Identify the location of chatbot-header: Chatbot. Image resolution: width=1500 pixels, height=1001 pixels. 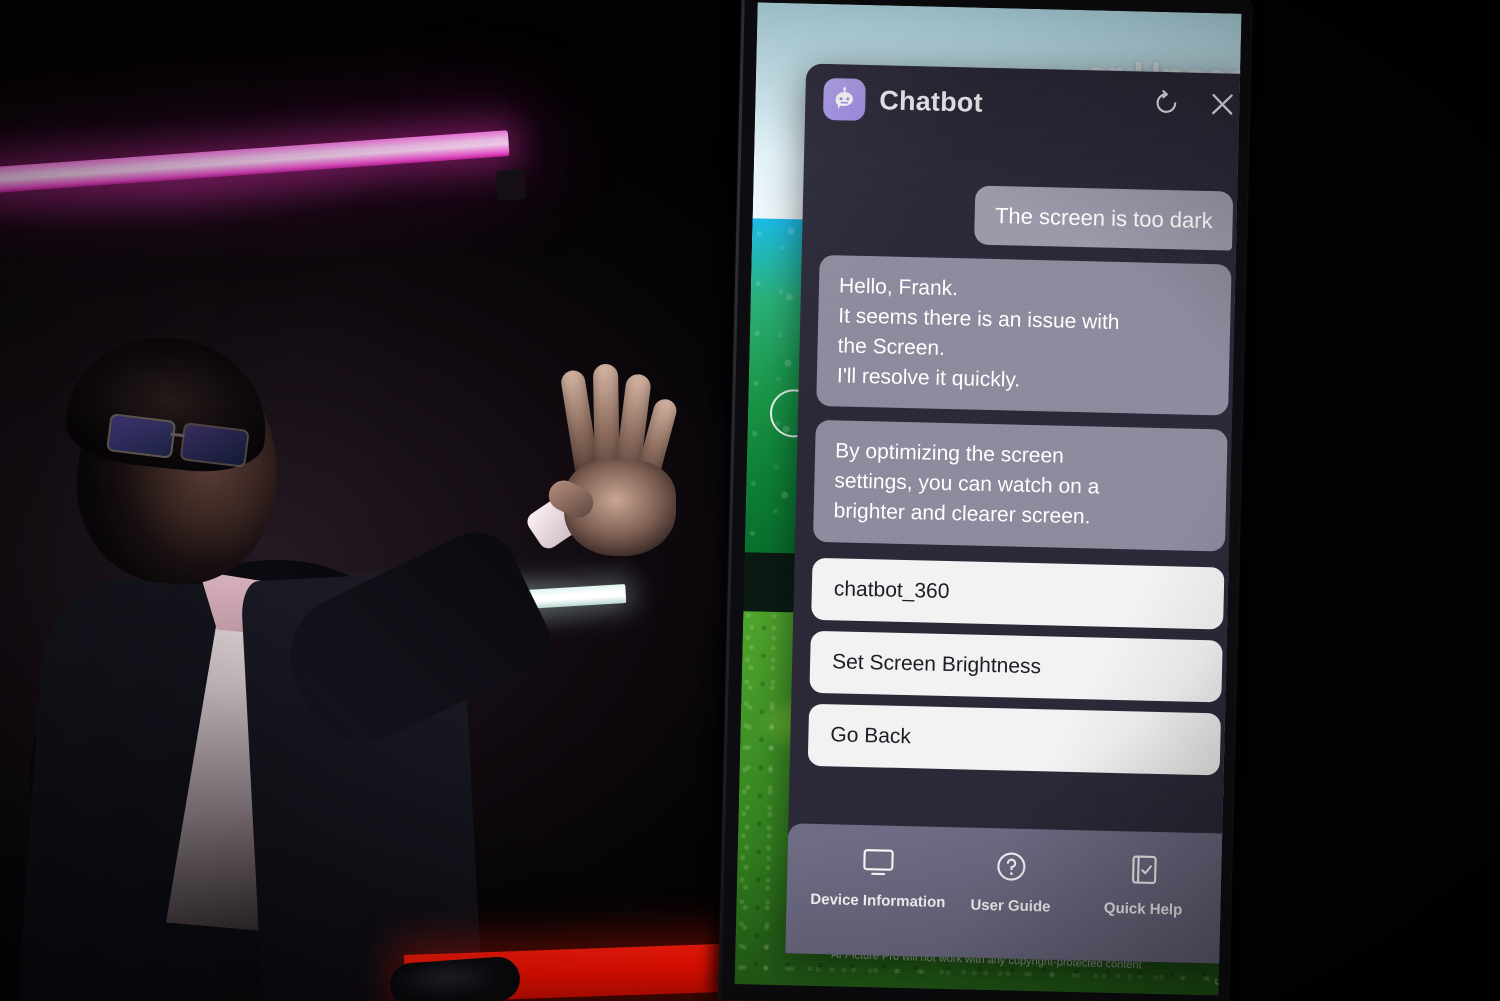
(1023, 98).